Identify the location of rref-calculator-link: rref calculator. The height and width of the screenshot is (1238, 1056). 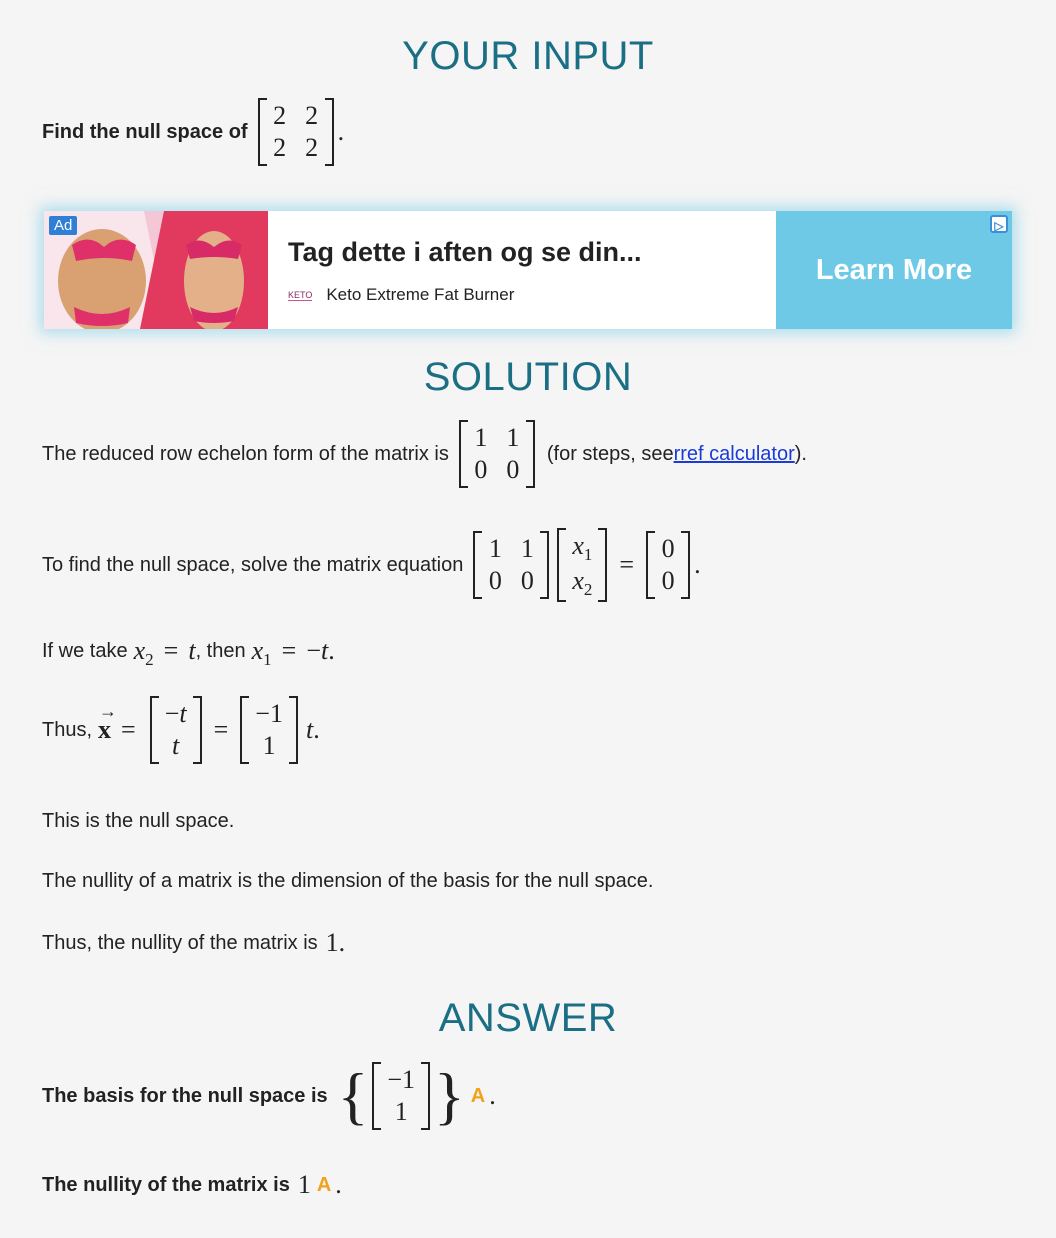
(734, 454).